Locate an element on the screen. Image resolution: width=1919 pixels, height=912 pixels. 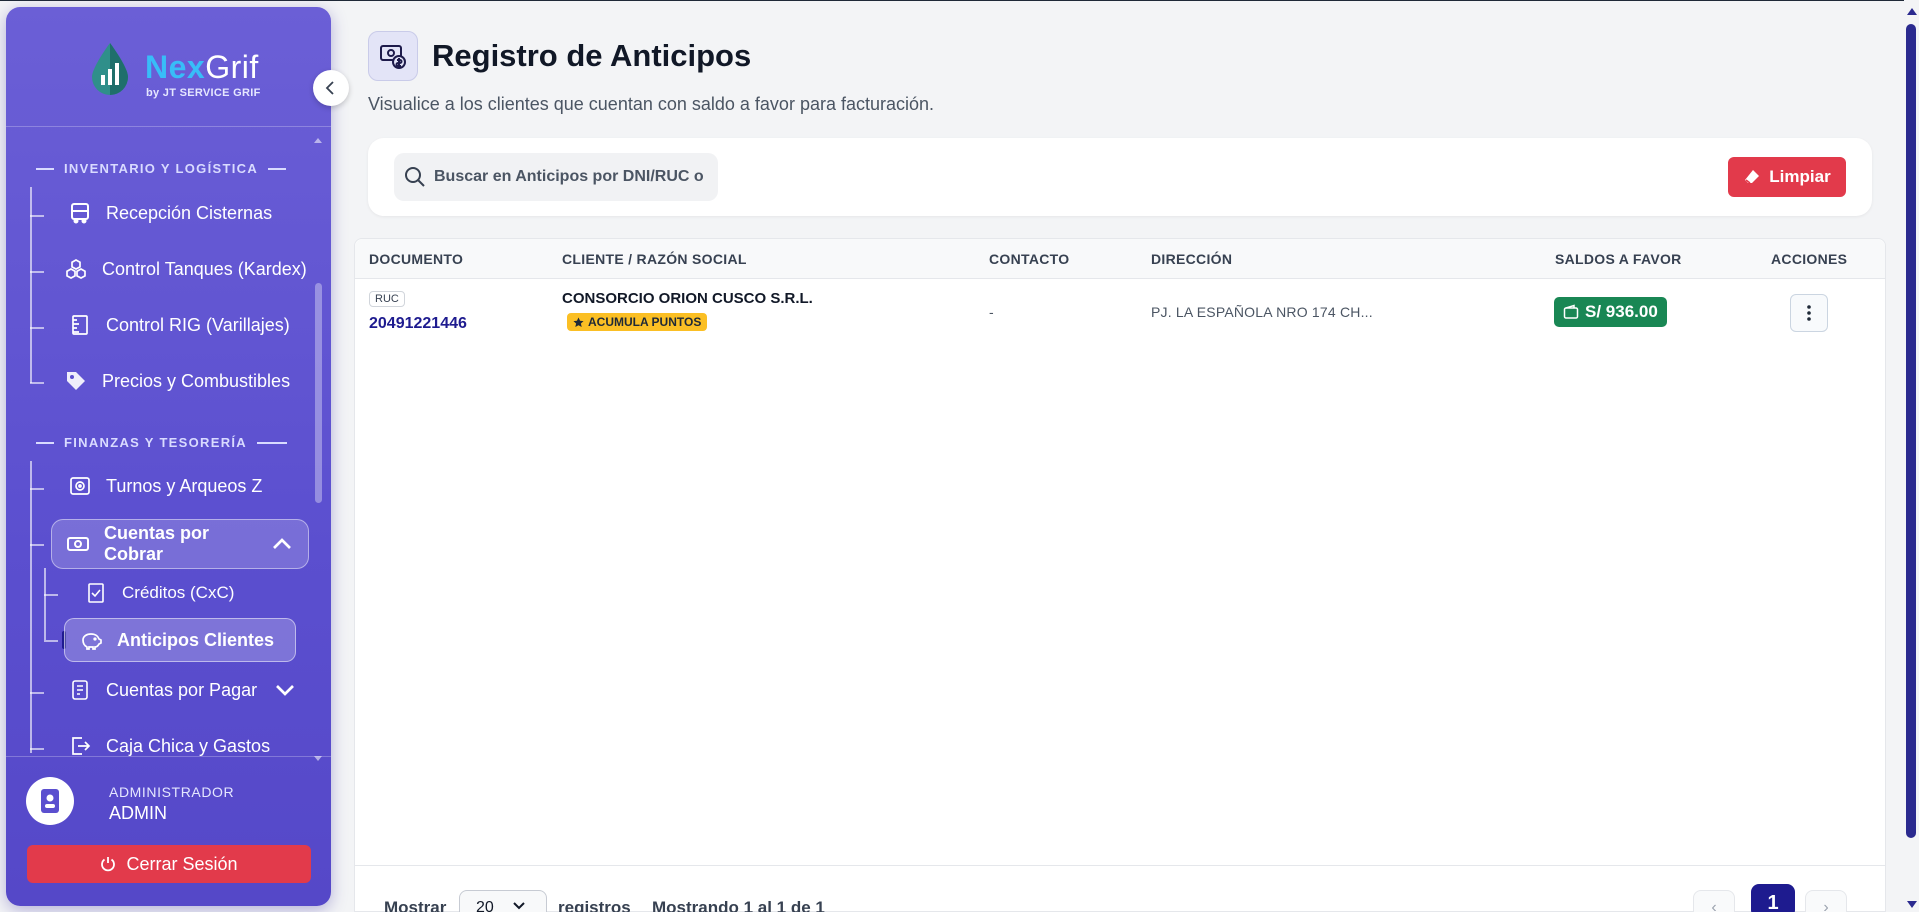
exit-icon is located at coordinates (81, 746).